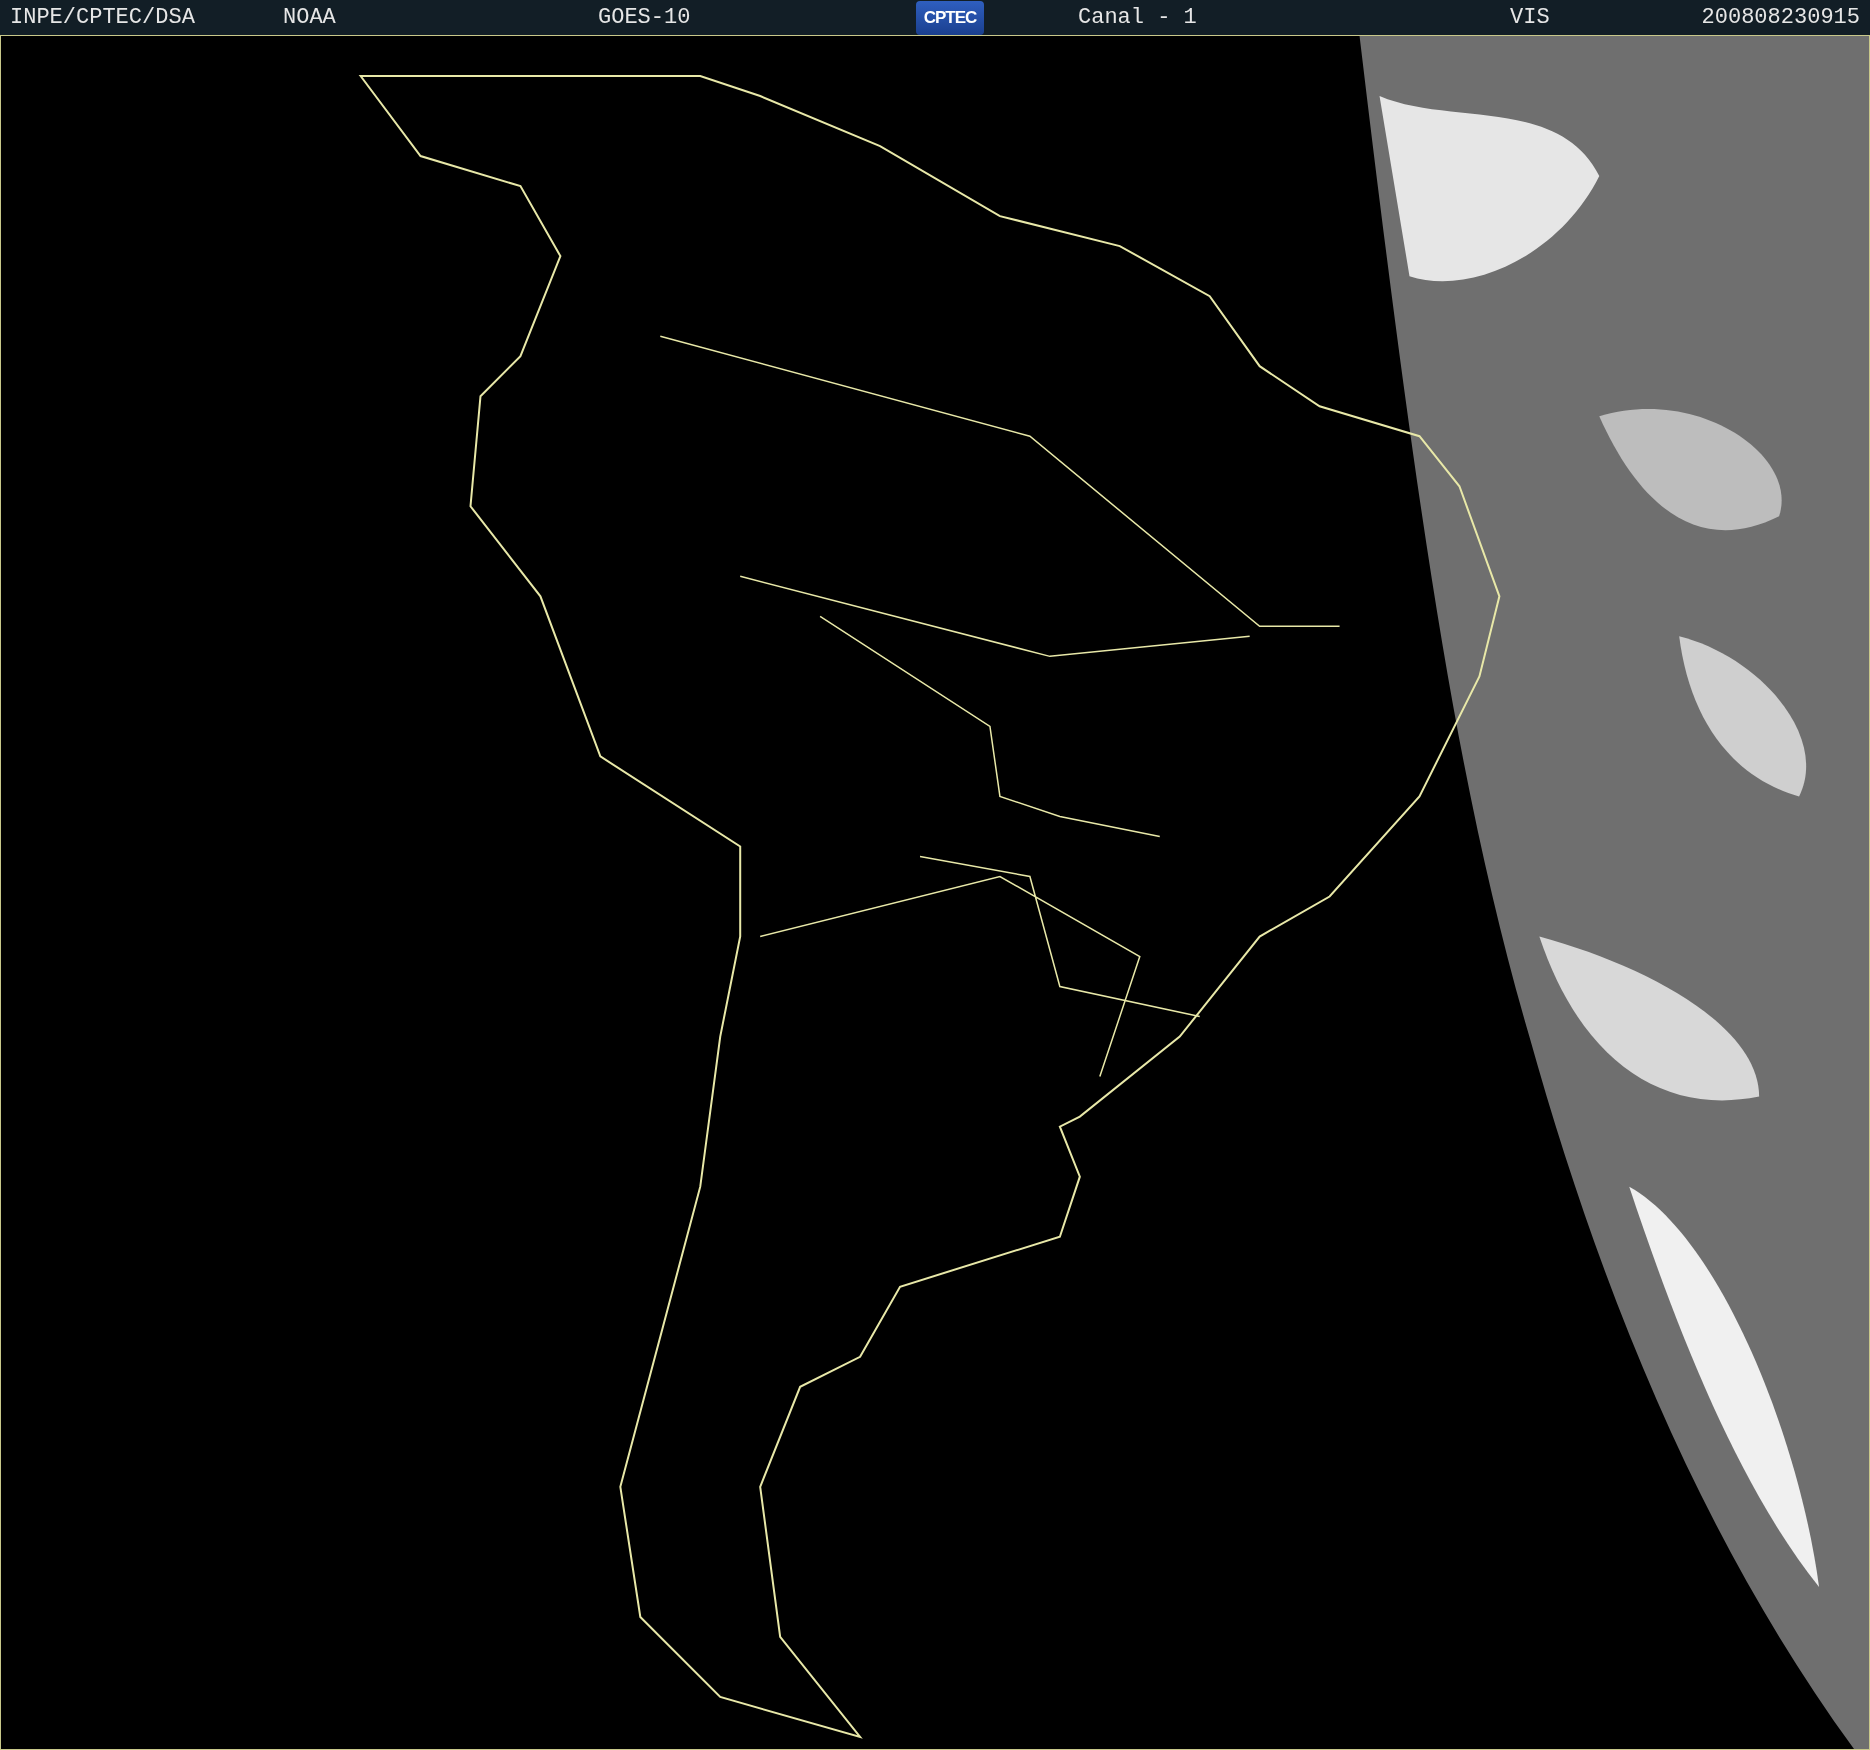 This screenshot has height=1750, width=1870. What do you see at coordinates (1780, 17) in the screenshot?
I see `header-label: 200808230915` at bounding box center [1780, 17].